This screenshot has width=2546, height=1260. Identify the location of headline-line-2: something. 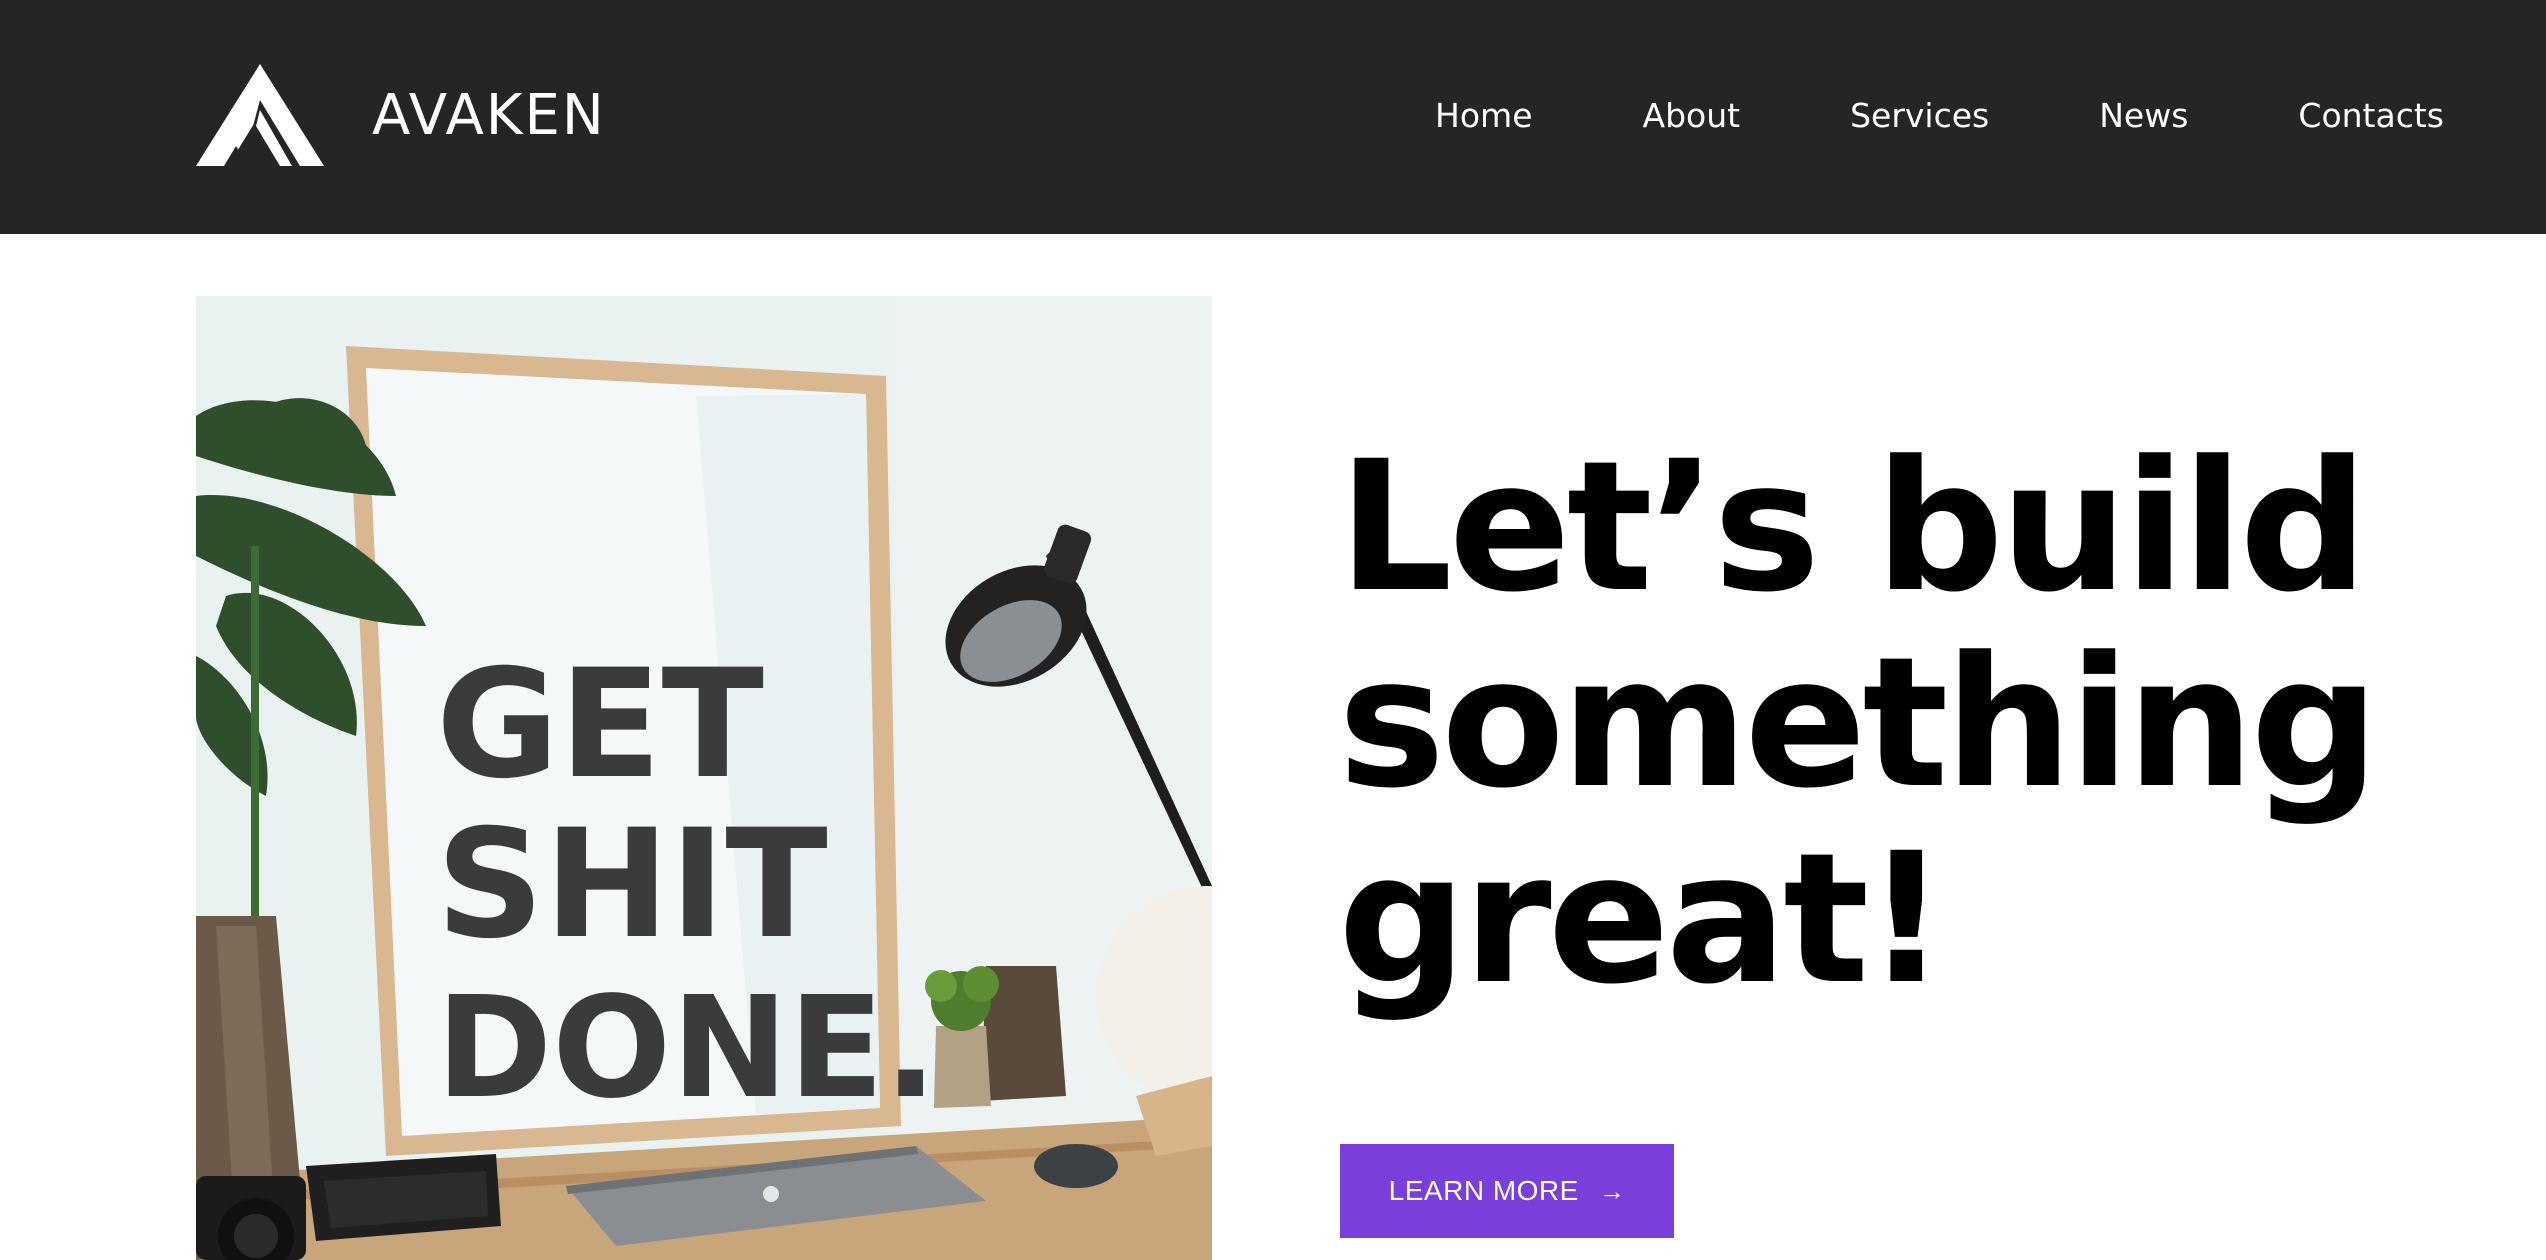
(1858, 723).